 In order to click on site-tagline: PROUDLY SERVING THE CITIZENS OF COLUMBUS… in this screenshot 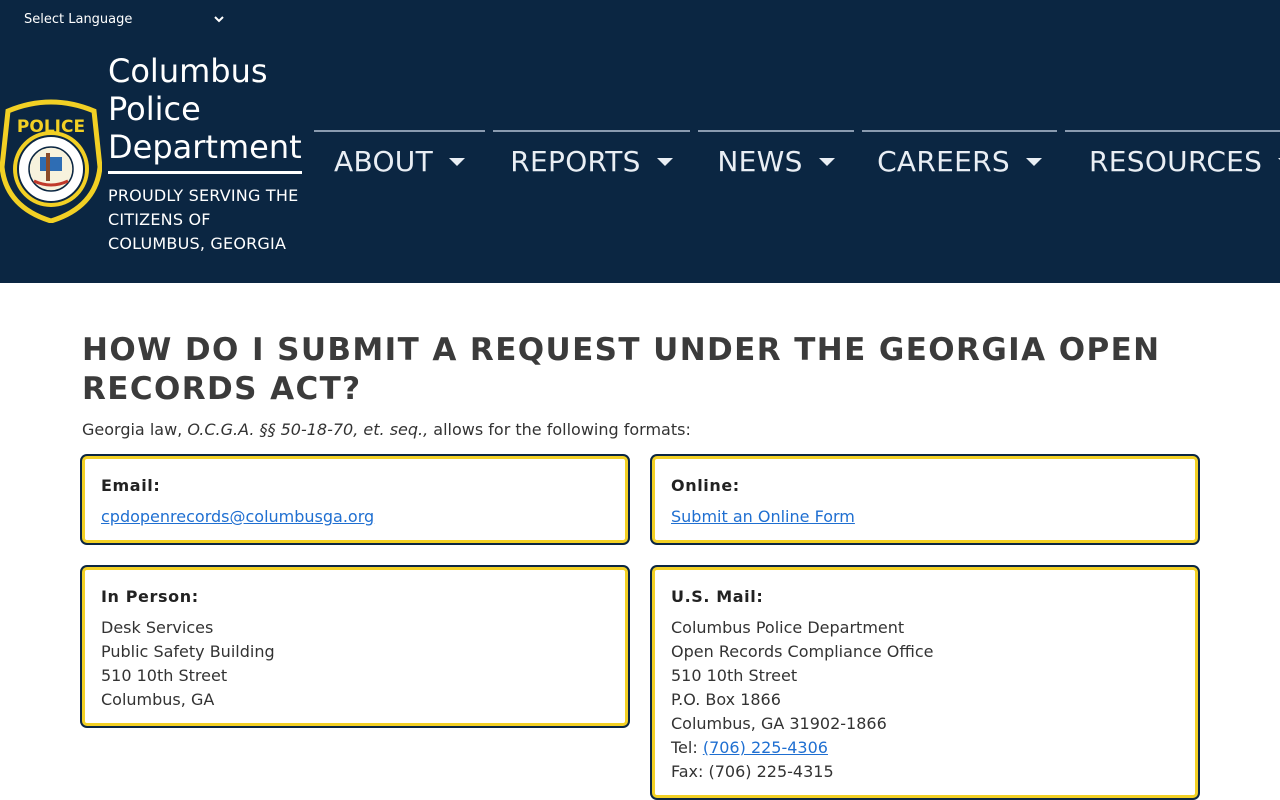, I will do `click(206, 220)`.